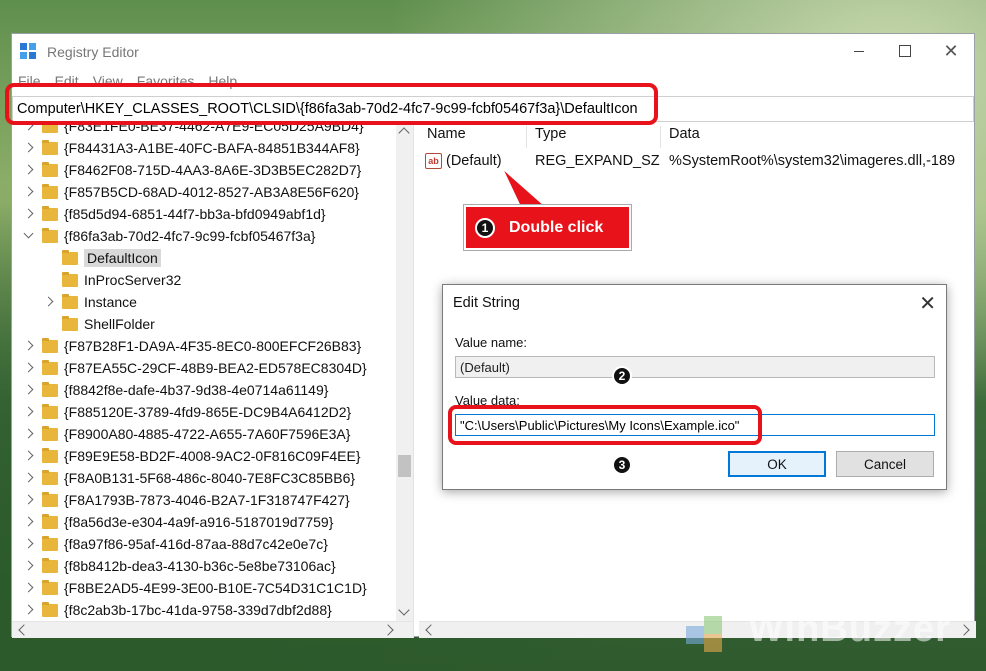  What do you see at coordinates (927, 303) in the screenshot?
I see `dialog-close-icon: ✕` at bounding box center [927, 303].